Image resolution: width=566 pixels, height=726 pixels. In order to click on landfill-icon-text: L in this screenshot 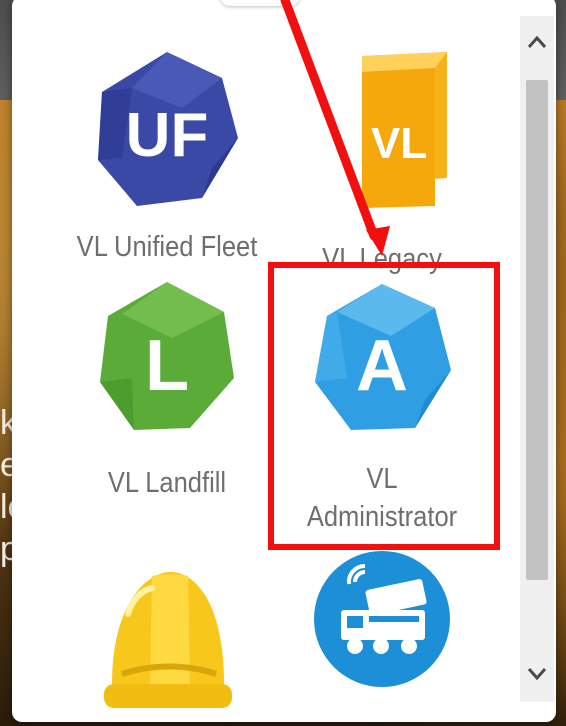, I will do `click(167, 366)`.